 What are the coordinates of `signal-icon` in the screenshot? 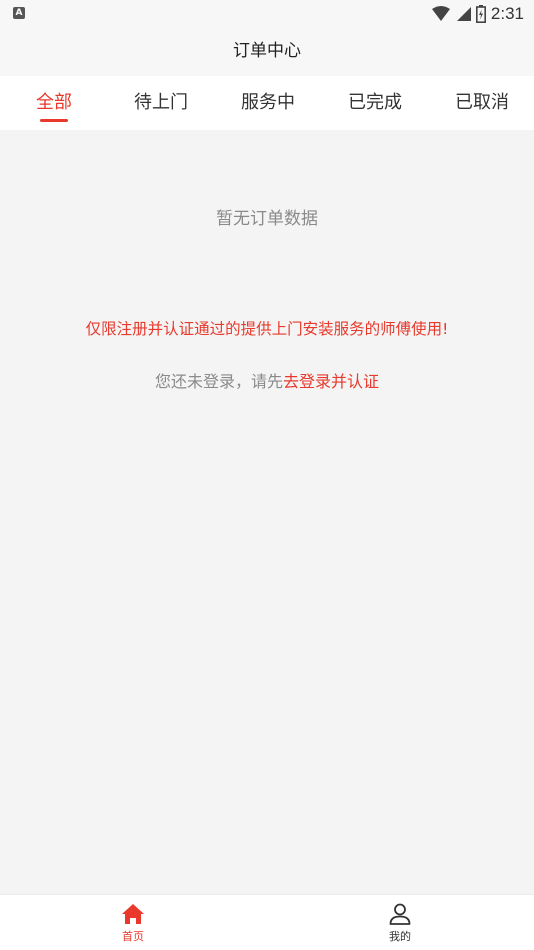 It's located at (463, 14).